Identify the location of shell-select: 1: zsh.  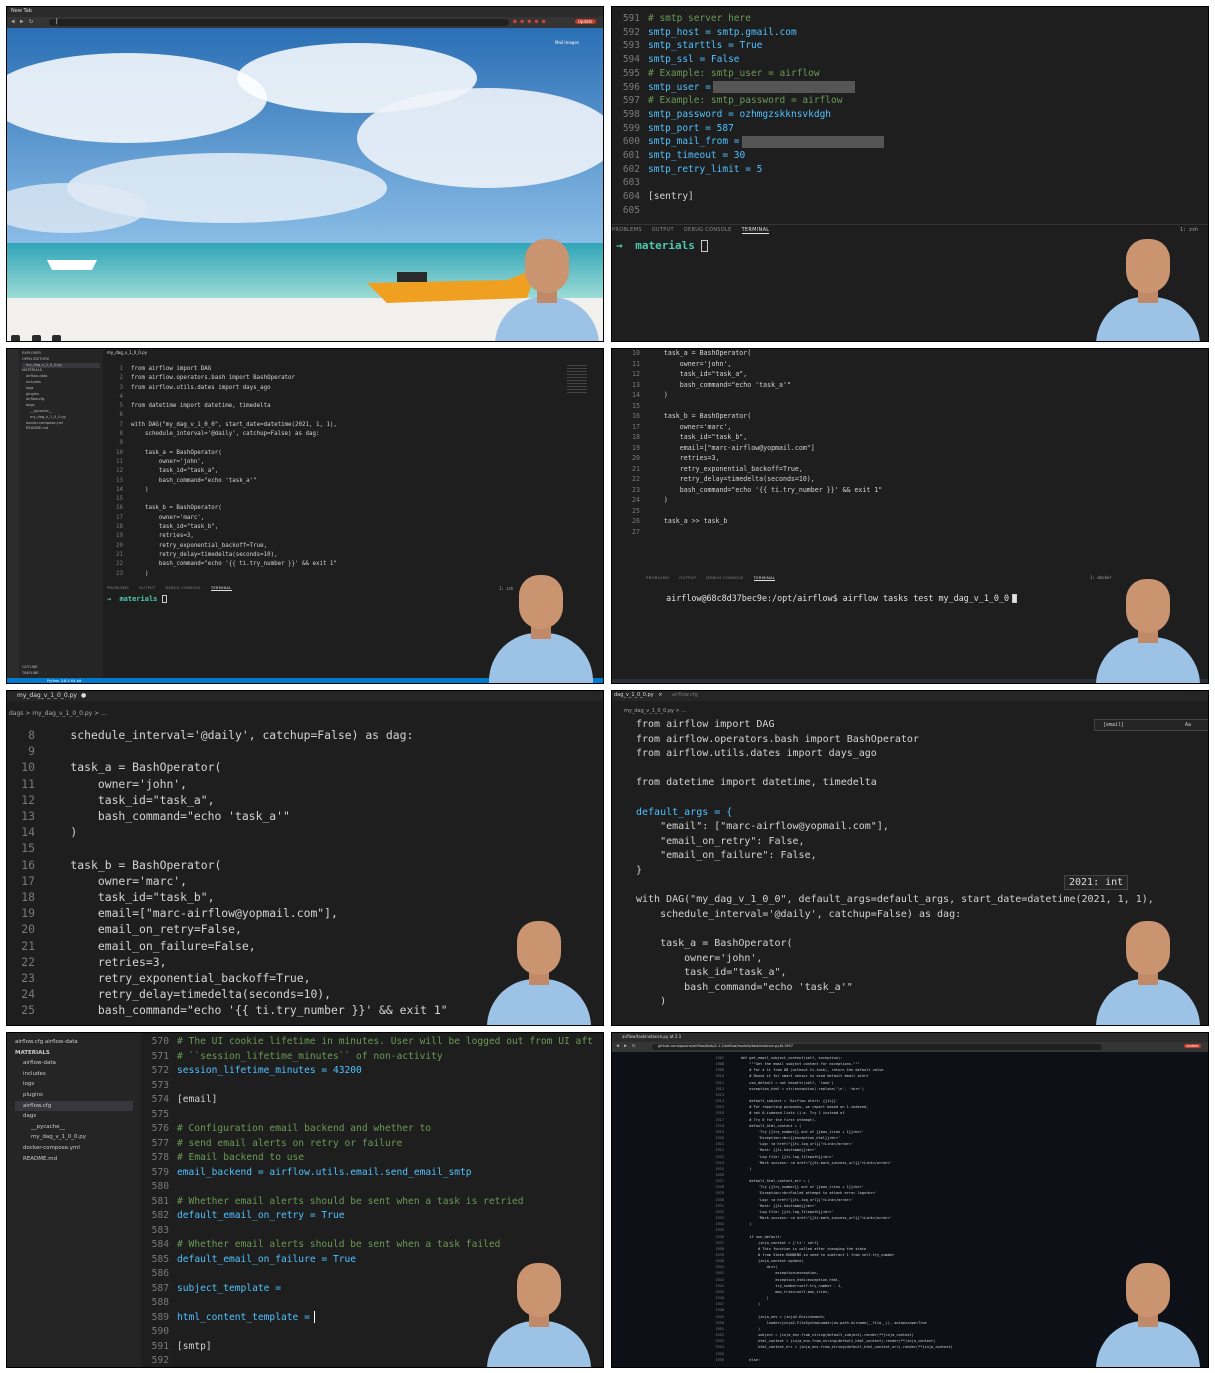
(1189, 230).